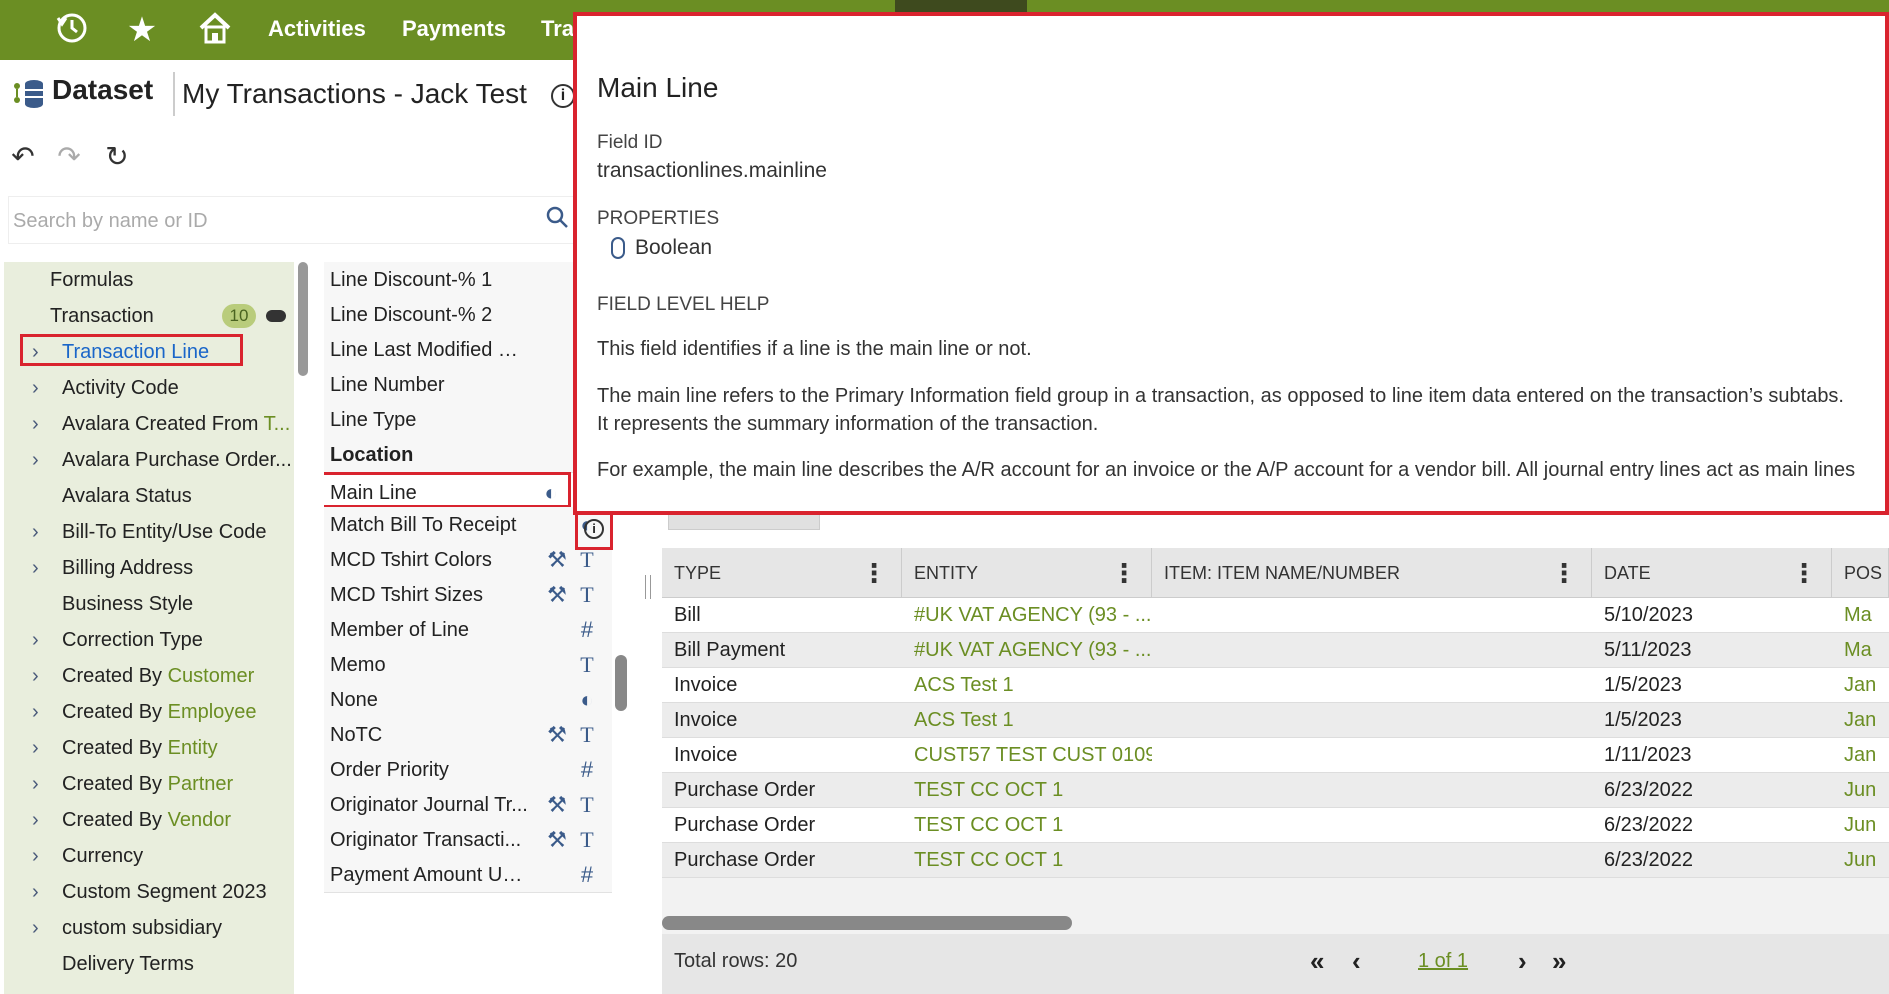 Image resolution: width=1889 pixels, height=994 pixels. What do you see at coordinates (557, 29) in the screenshot?
I see `nav-transactions: Tra` at bounding box center [557, 29].